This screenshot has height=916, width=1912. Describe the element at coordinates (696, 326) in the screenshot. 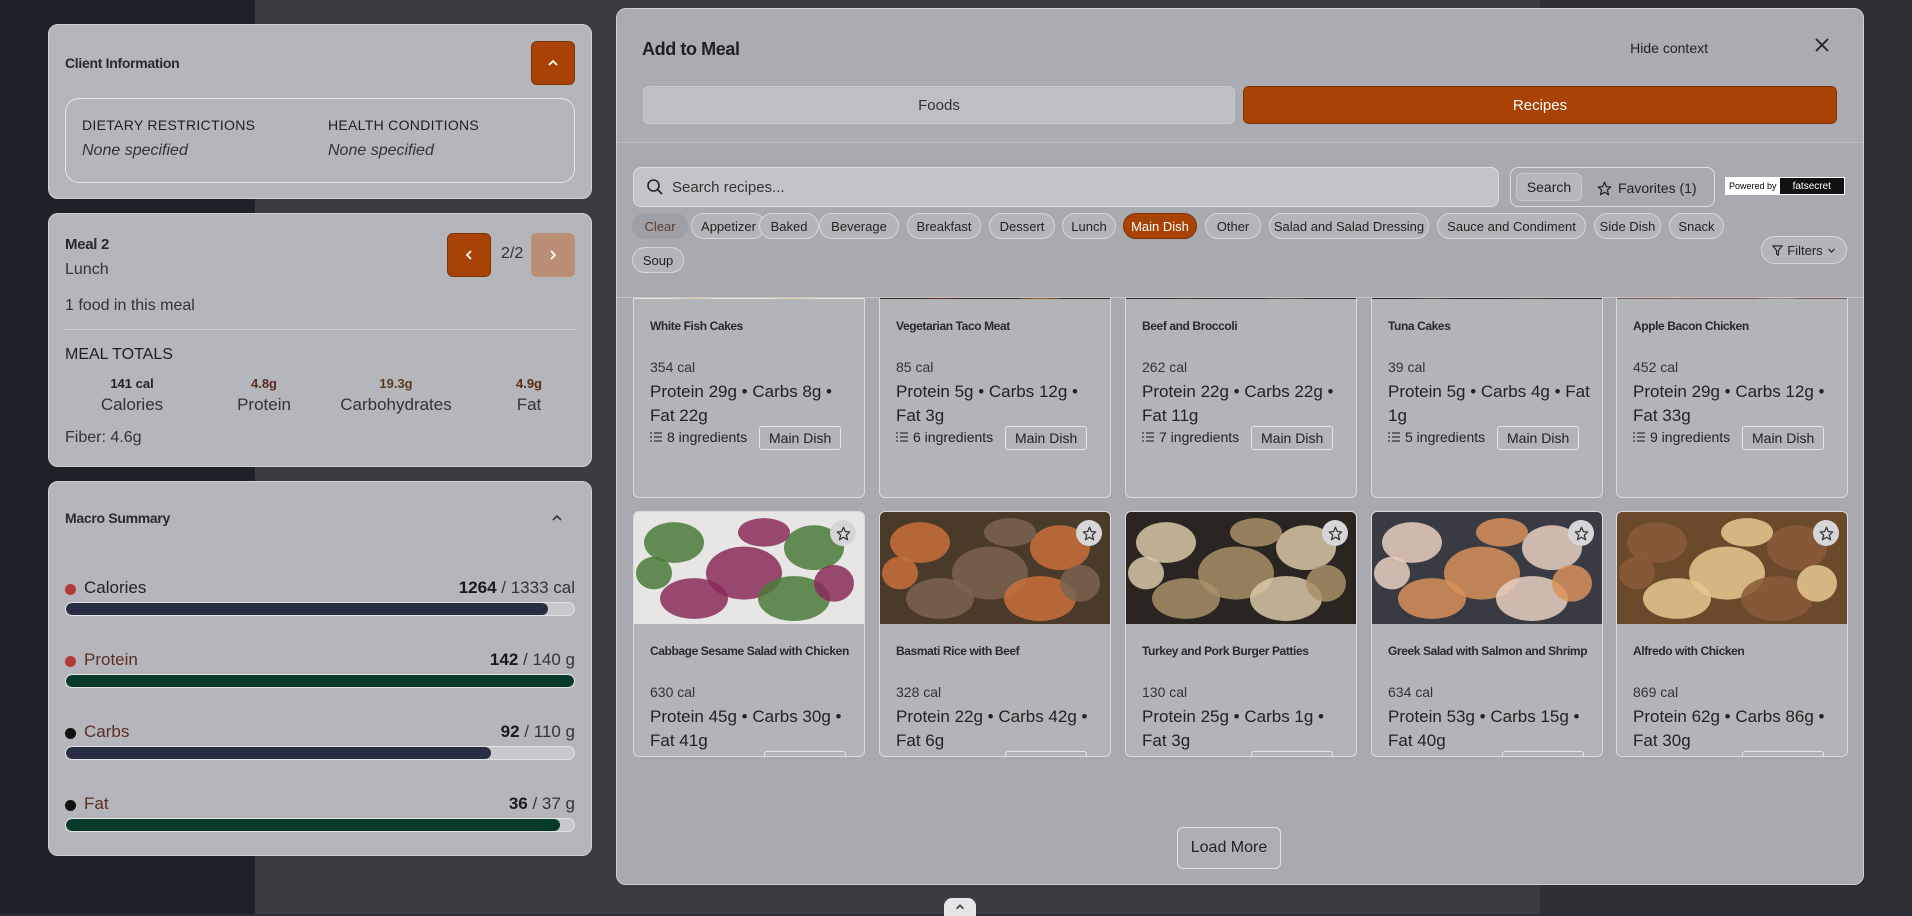

I see `recipe-title: White Fish Cakes` at that location.